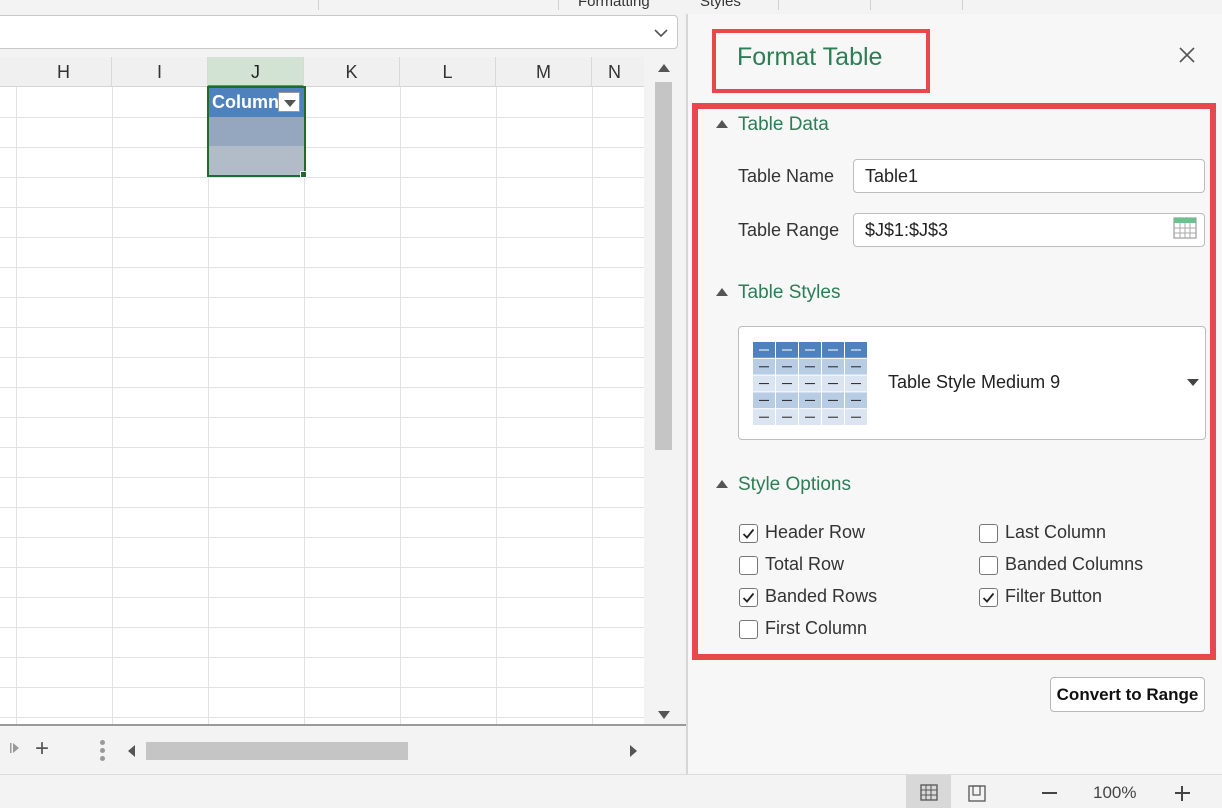  I want to click on panel-title: Format Table, so click(810, 57).